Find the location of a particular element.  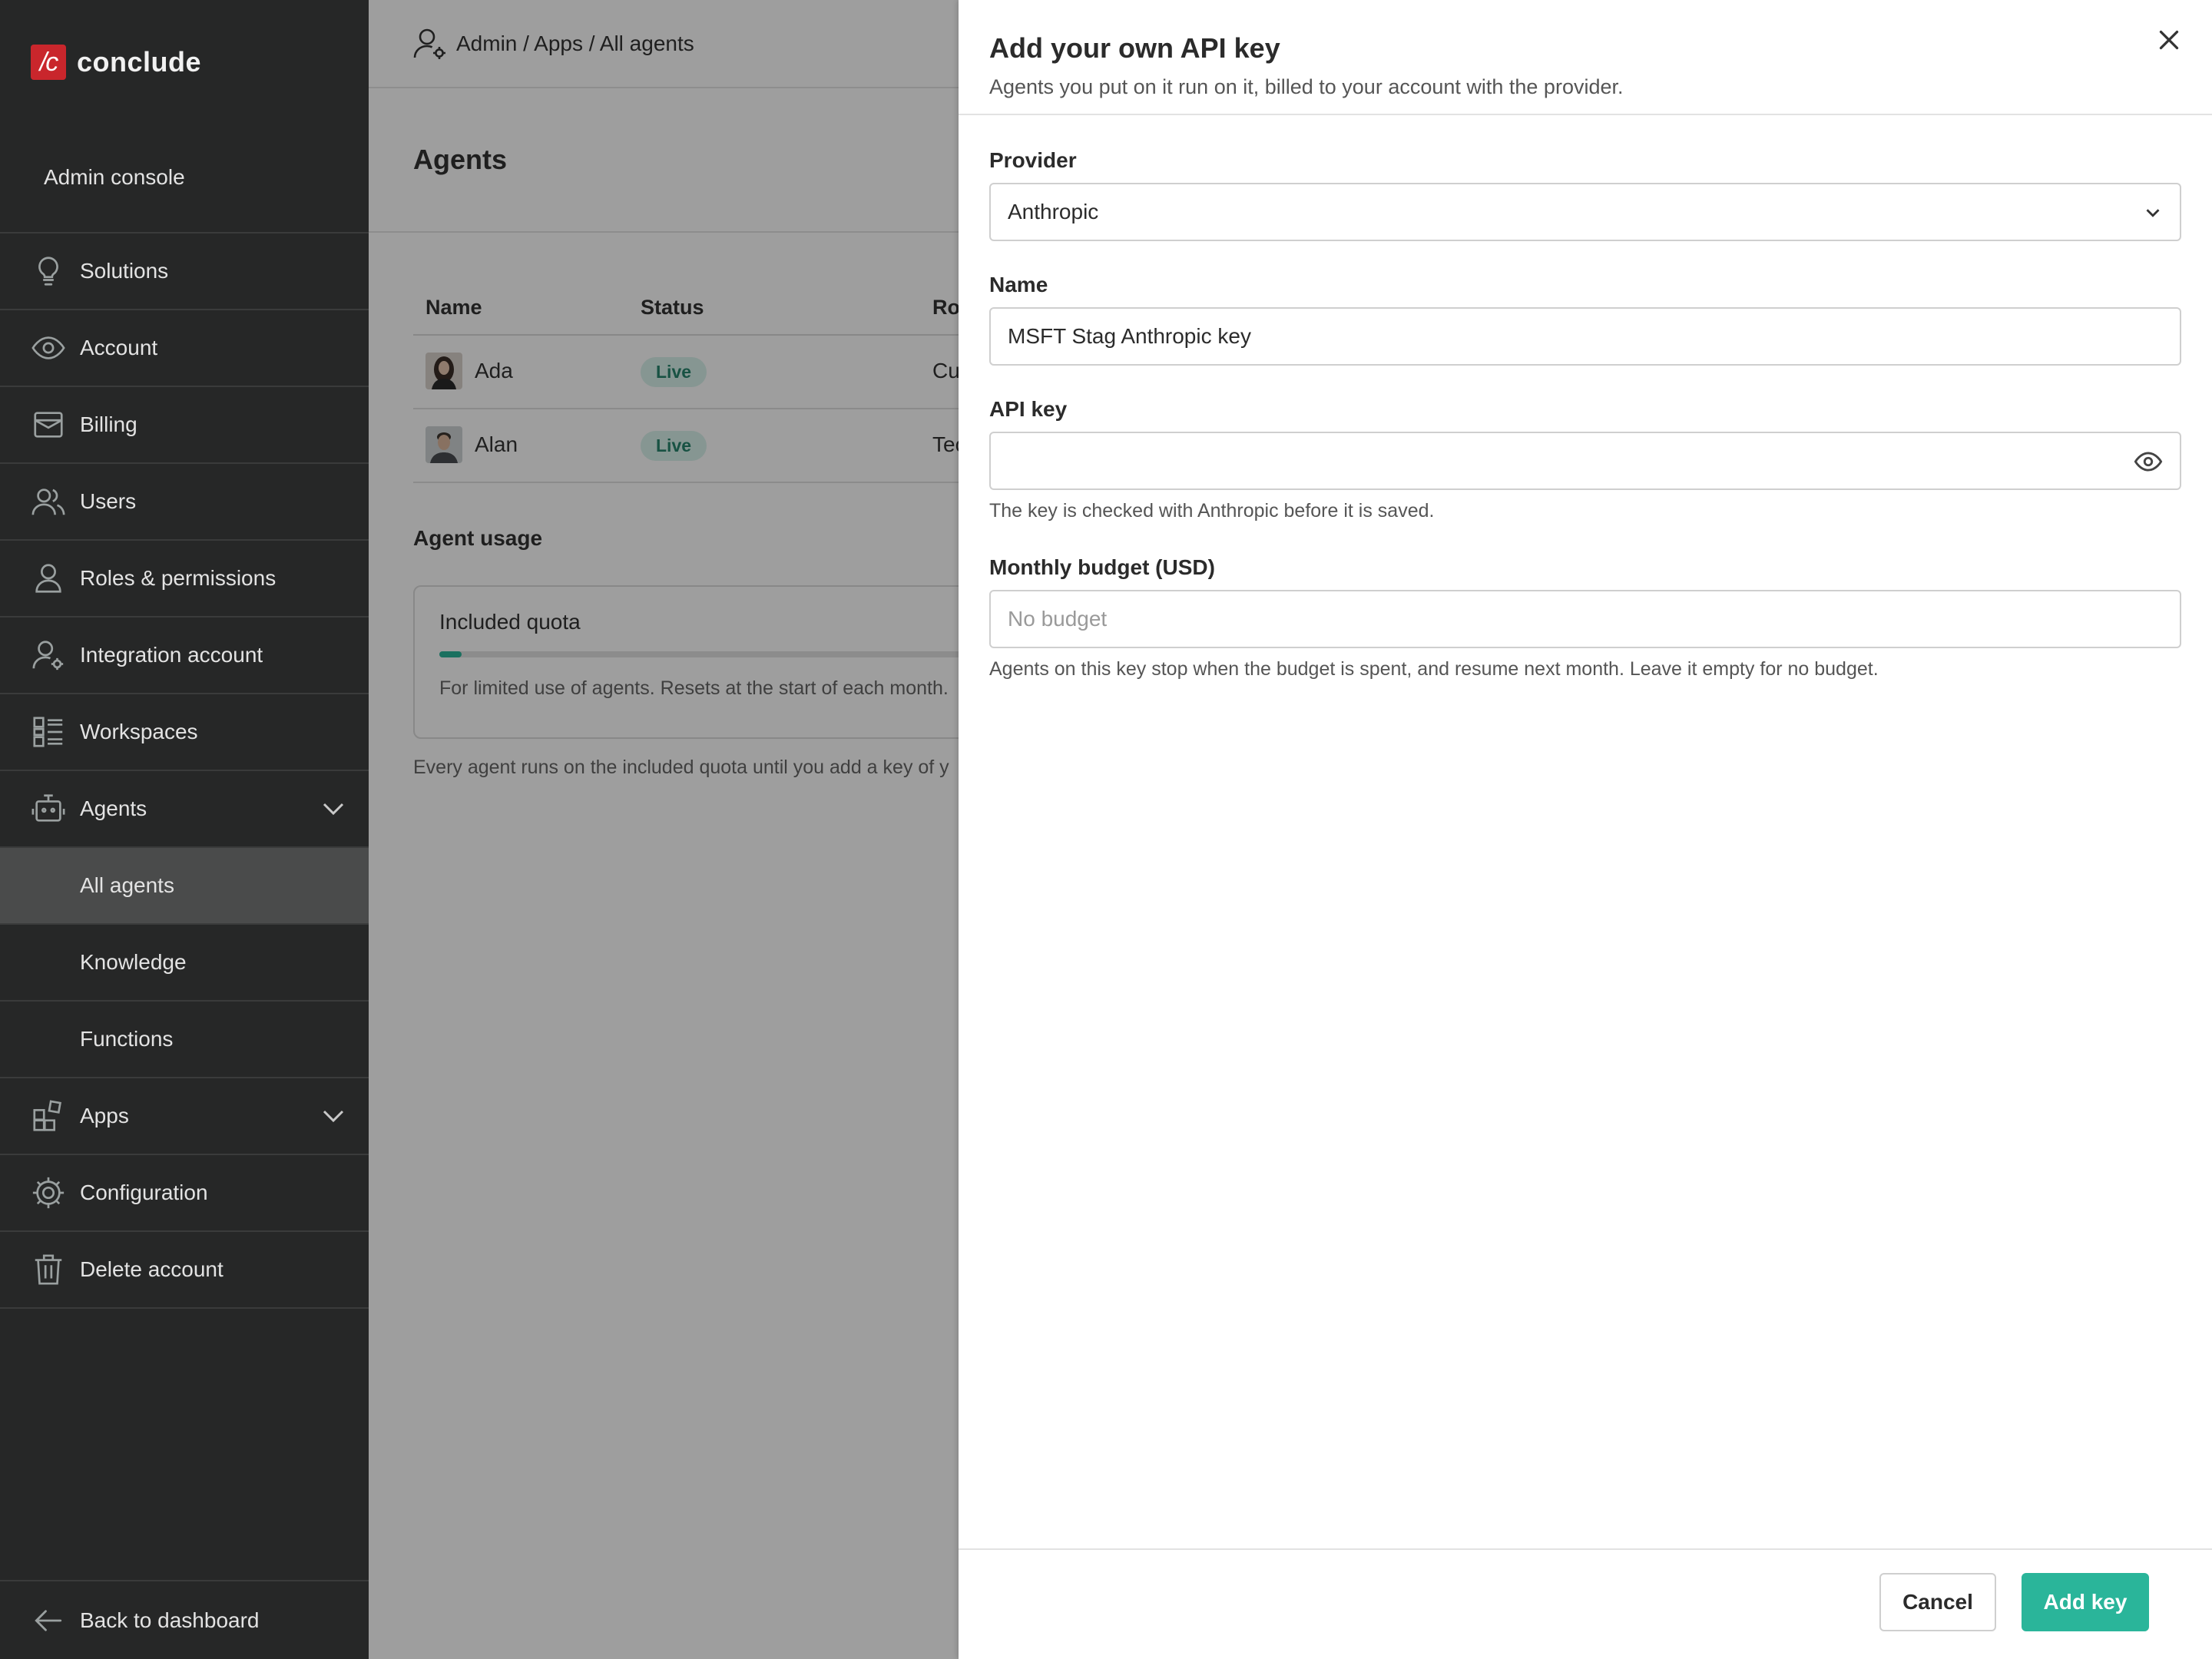

add-key-button: Add key is located at coordinates (2085, 1602).